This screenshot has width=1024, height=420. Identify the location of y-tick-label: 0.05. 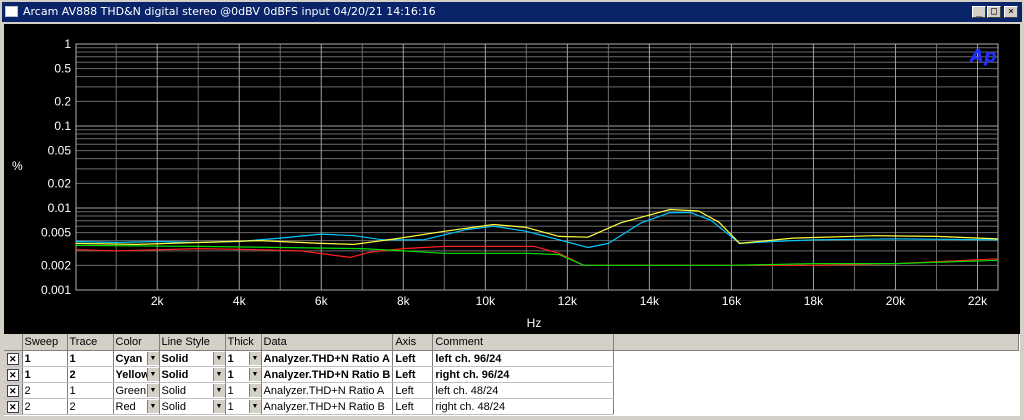
(60, 151).